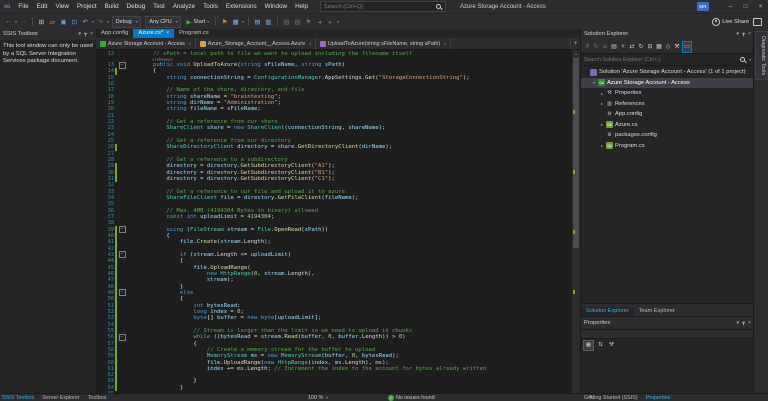  Describe the element at coordinates (757, 21) in the screenshot. I see `feedback-icon` at that location.